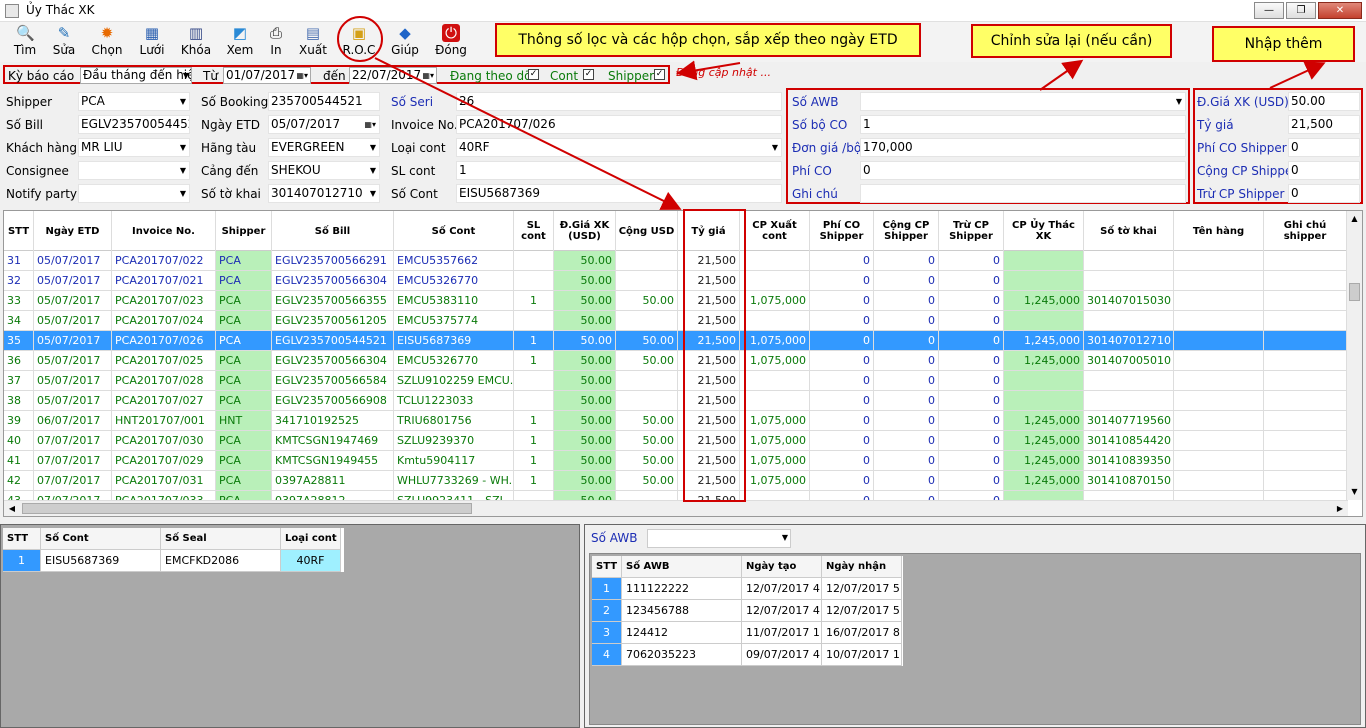  Describe the element at coordinates (682, 567) in the screenshot. I see `column-header: Số AWB` at that location.